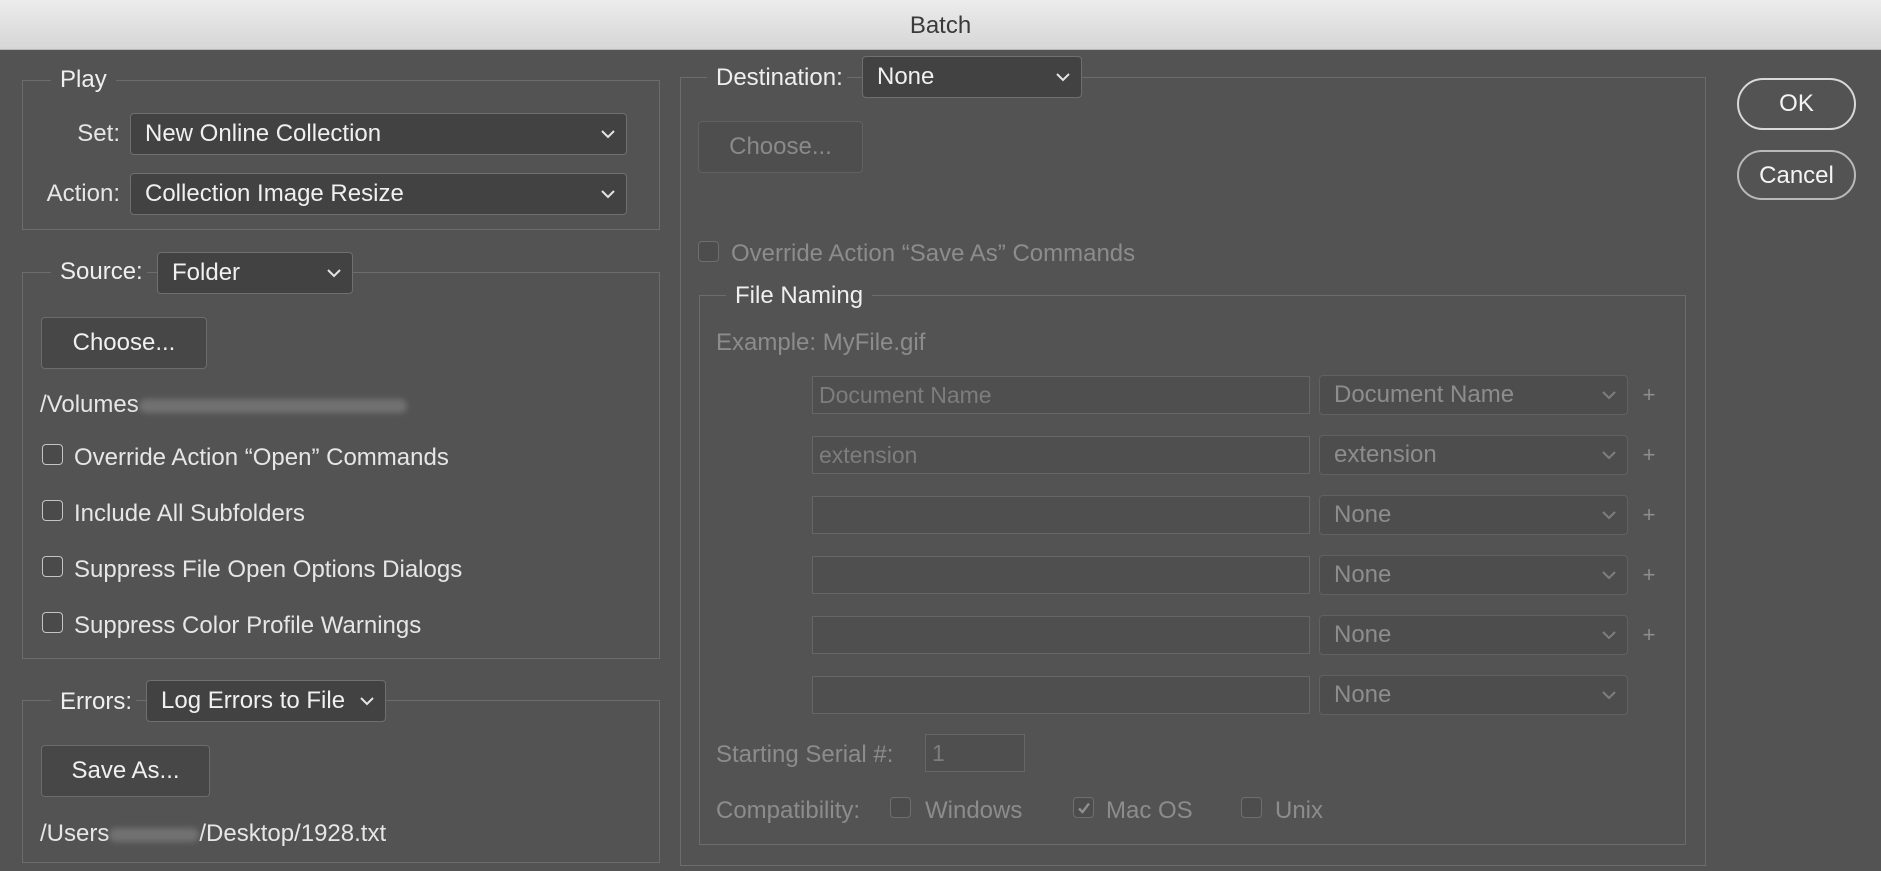  What do you see at coordinates (821, 342) in the screenshot?
I see `file-naming-example: Example: MyFile.gif` at bounding box center [821, 342].